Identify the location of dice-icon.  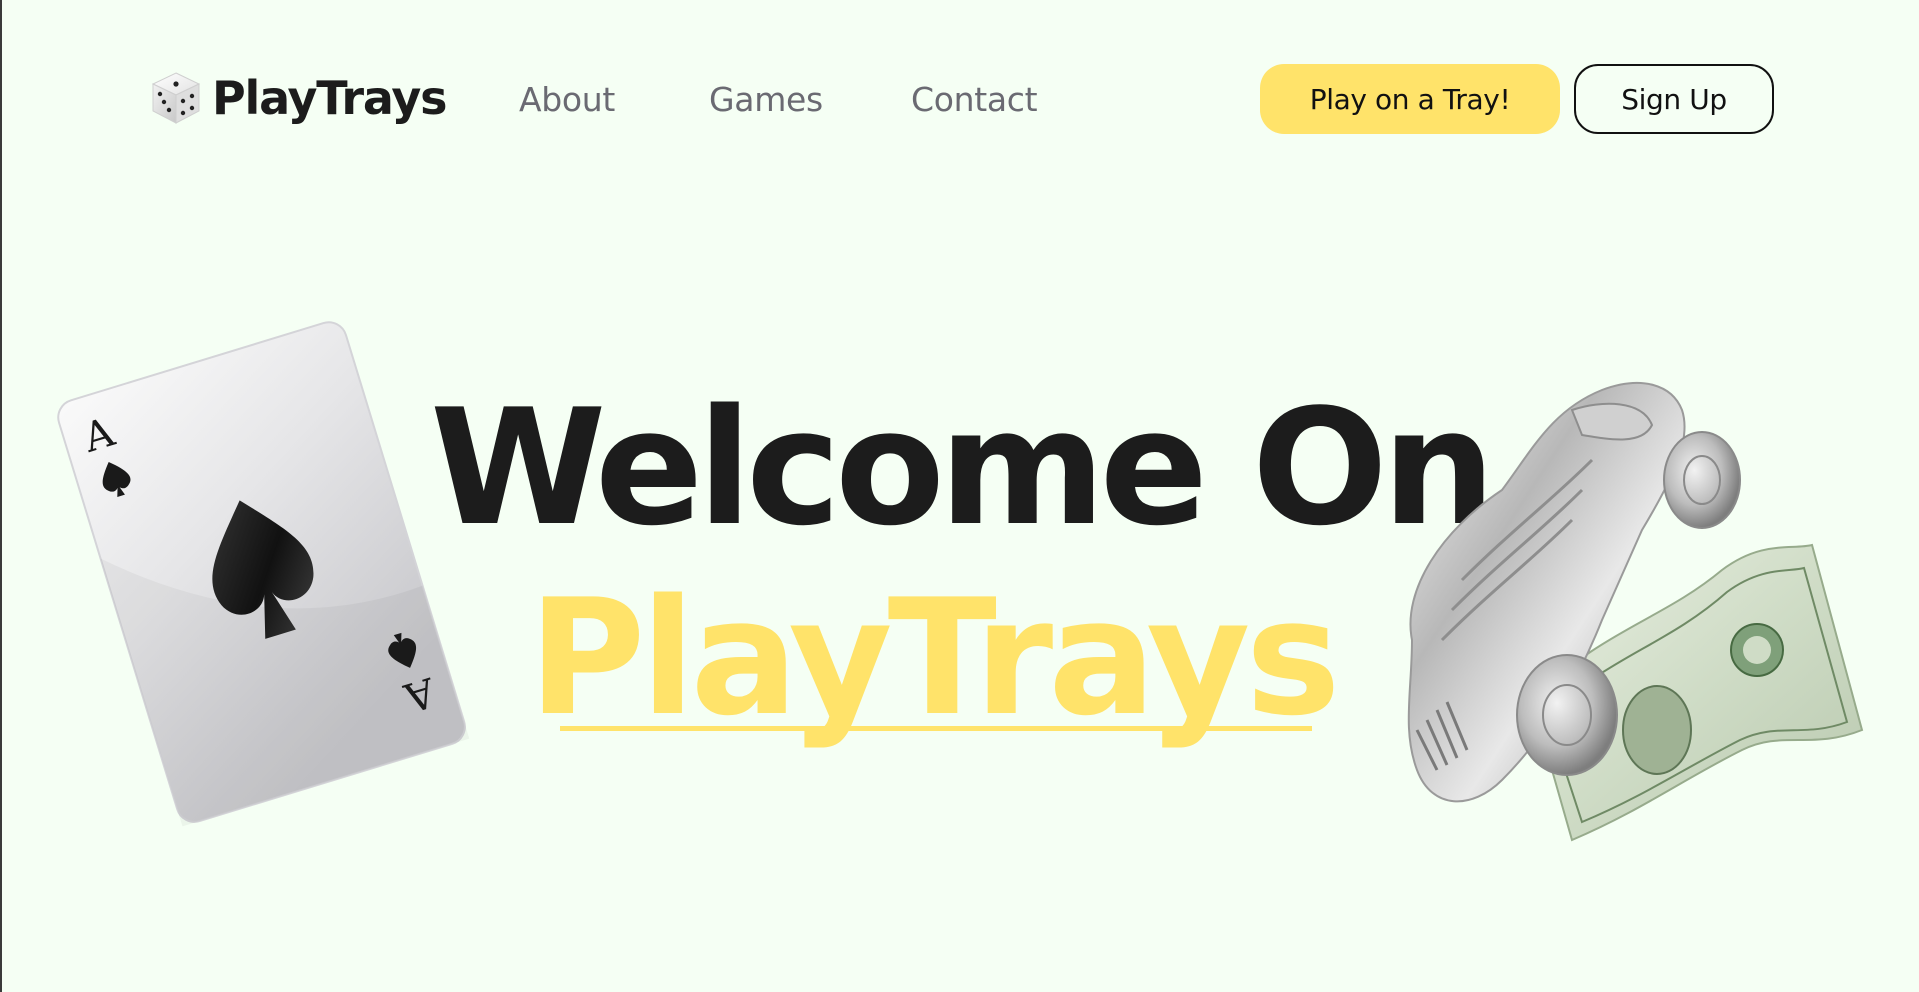
(176, 98).